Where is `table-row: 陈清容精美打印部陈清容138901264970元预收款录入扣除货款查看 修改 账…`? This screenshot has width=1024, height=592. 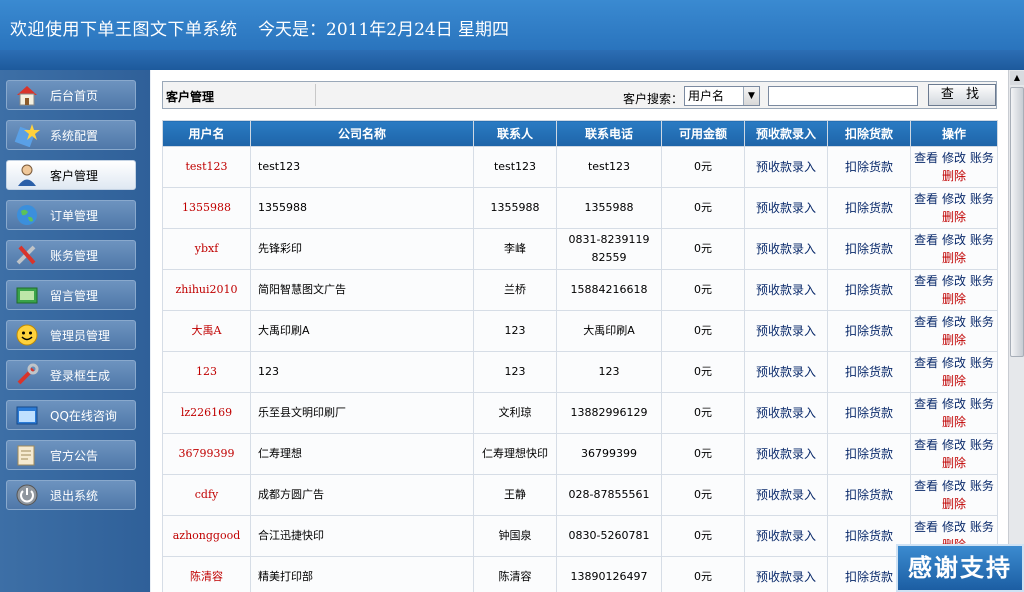 table-row: 陈清容精美打印部陈清容138901264970元预收款录入扣除货款查看 修改 账… is located at coordinates (580, 574).